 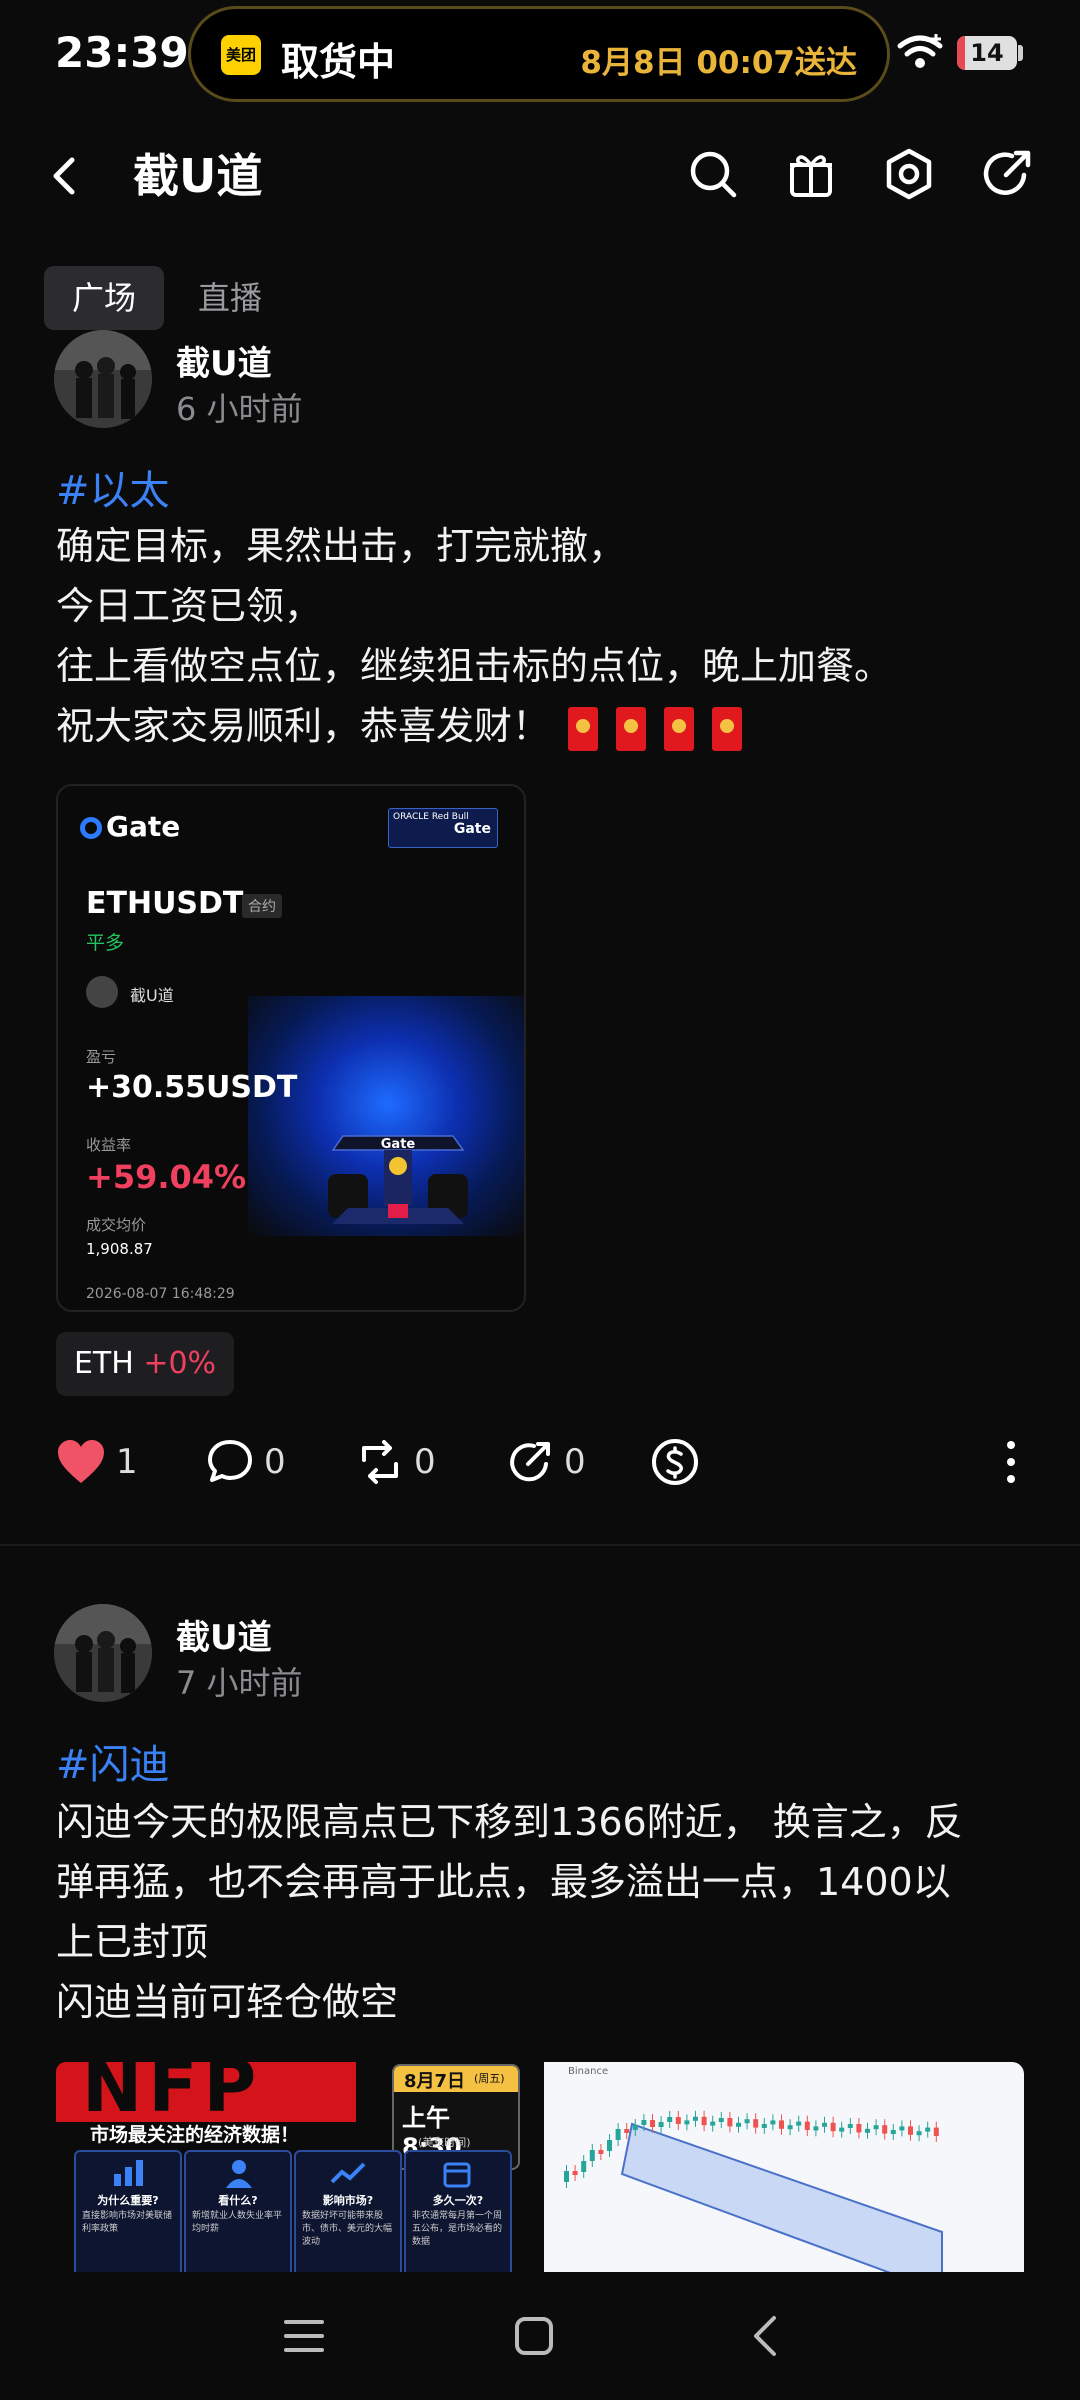 What do you see at coordinates (239, 1683) in the screenshot?
I see `post-time: 7 小时前` at bounding box center [239, 1683].